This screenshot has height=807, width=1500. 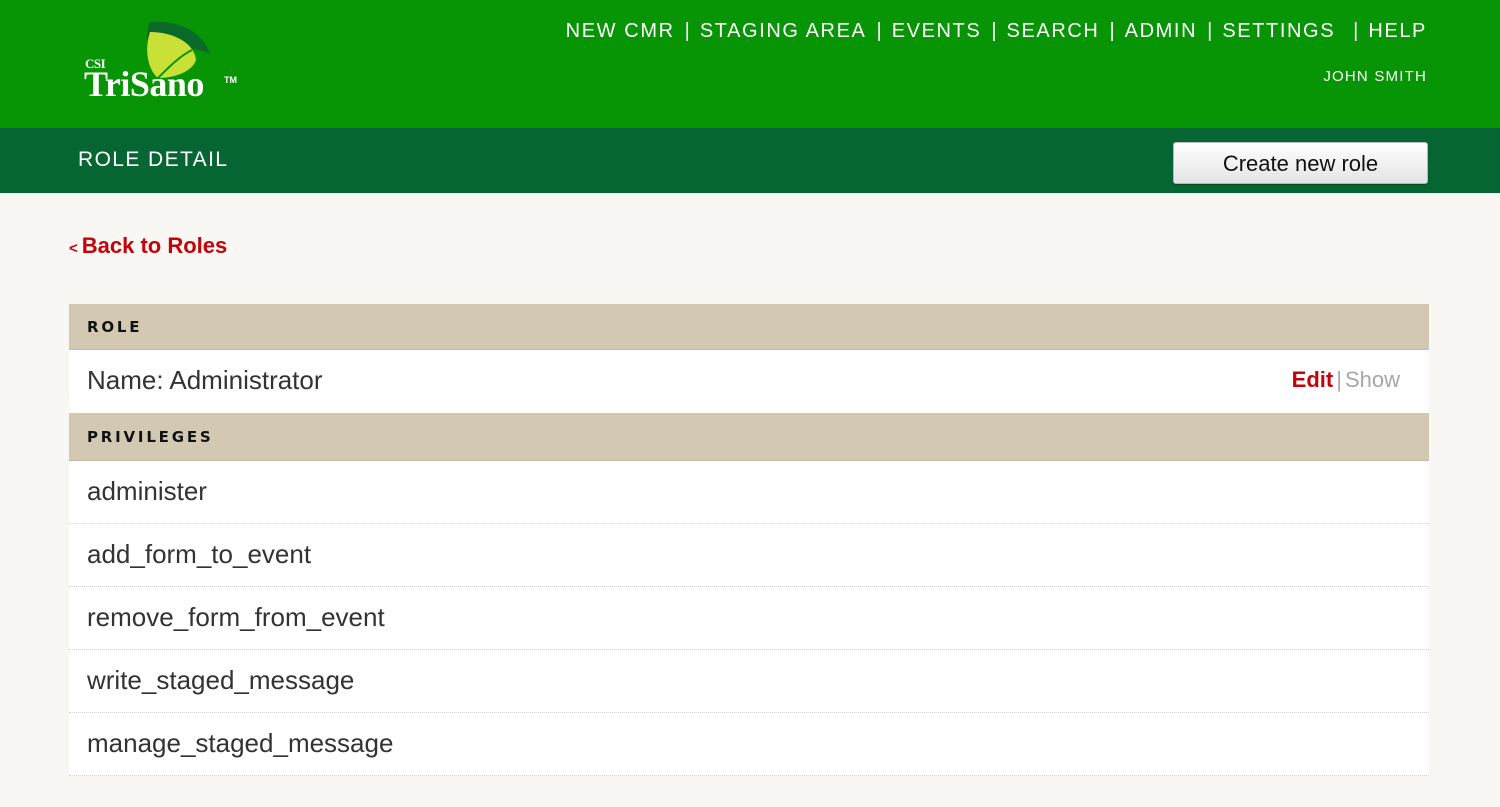 I want to click on nav-staging-area: STAGING AREA, so click(x=783, y=31).